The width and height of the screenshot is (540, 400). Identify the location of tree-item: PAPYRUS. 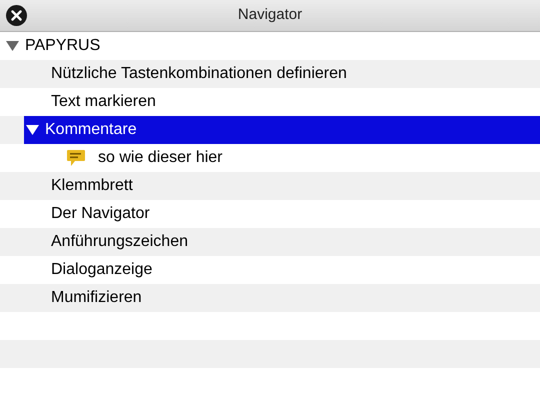
(270, 46).